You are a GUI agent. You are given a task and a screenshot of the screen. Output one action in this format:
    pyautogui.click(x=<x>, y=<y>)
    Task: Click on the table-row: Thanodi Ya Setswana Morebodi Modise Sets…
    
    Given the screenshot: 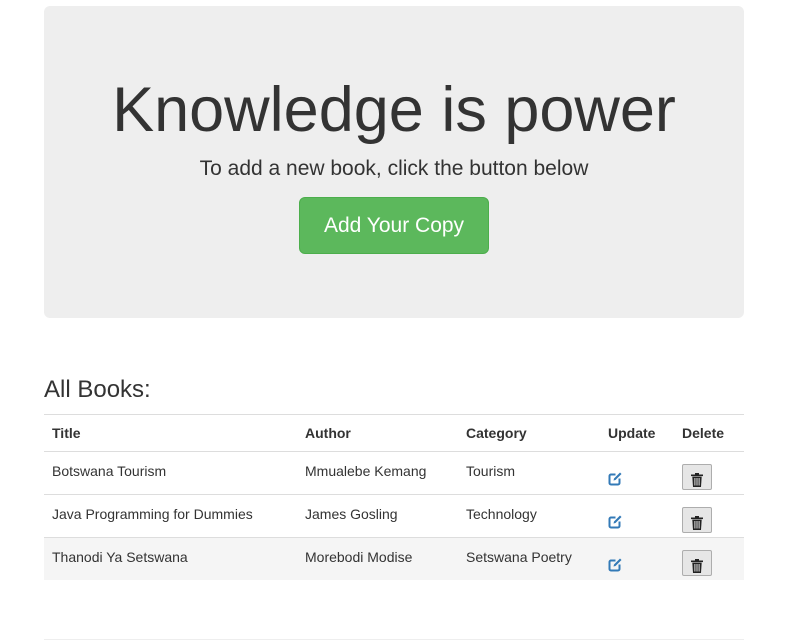 What is the action you would take?
    pyautogui.click(x=394, y=558)
    